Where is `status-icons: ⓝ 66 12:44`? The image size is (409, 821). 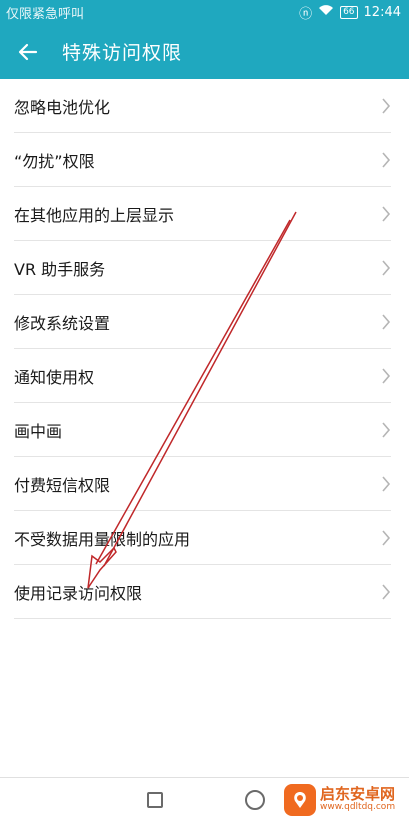 status-icons: ⓝ 66 12:44 is located at coordinates (350, 12).